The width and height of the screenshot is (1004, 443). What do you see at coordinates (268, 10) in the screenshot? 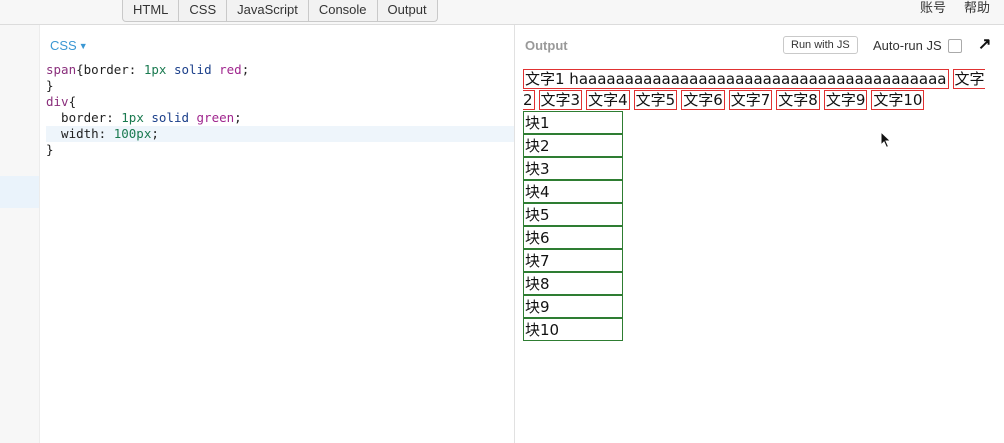
I see `tab-javascript: JavaScript` at bounding box center [268, 10].